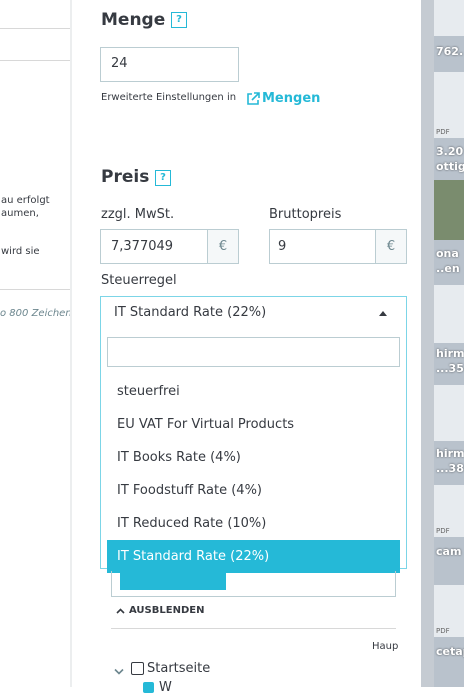 The image size is (464, 695). What do you see at coordinates (450, 368) in the screenshot?
I see `desktop-file-label: ...35` at bounding box center [450, 368].